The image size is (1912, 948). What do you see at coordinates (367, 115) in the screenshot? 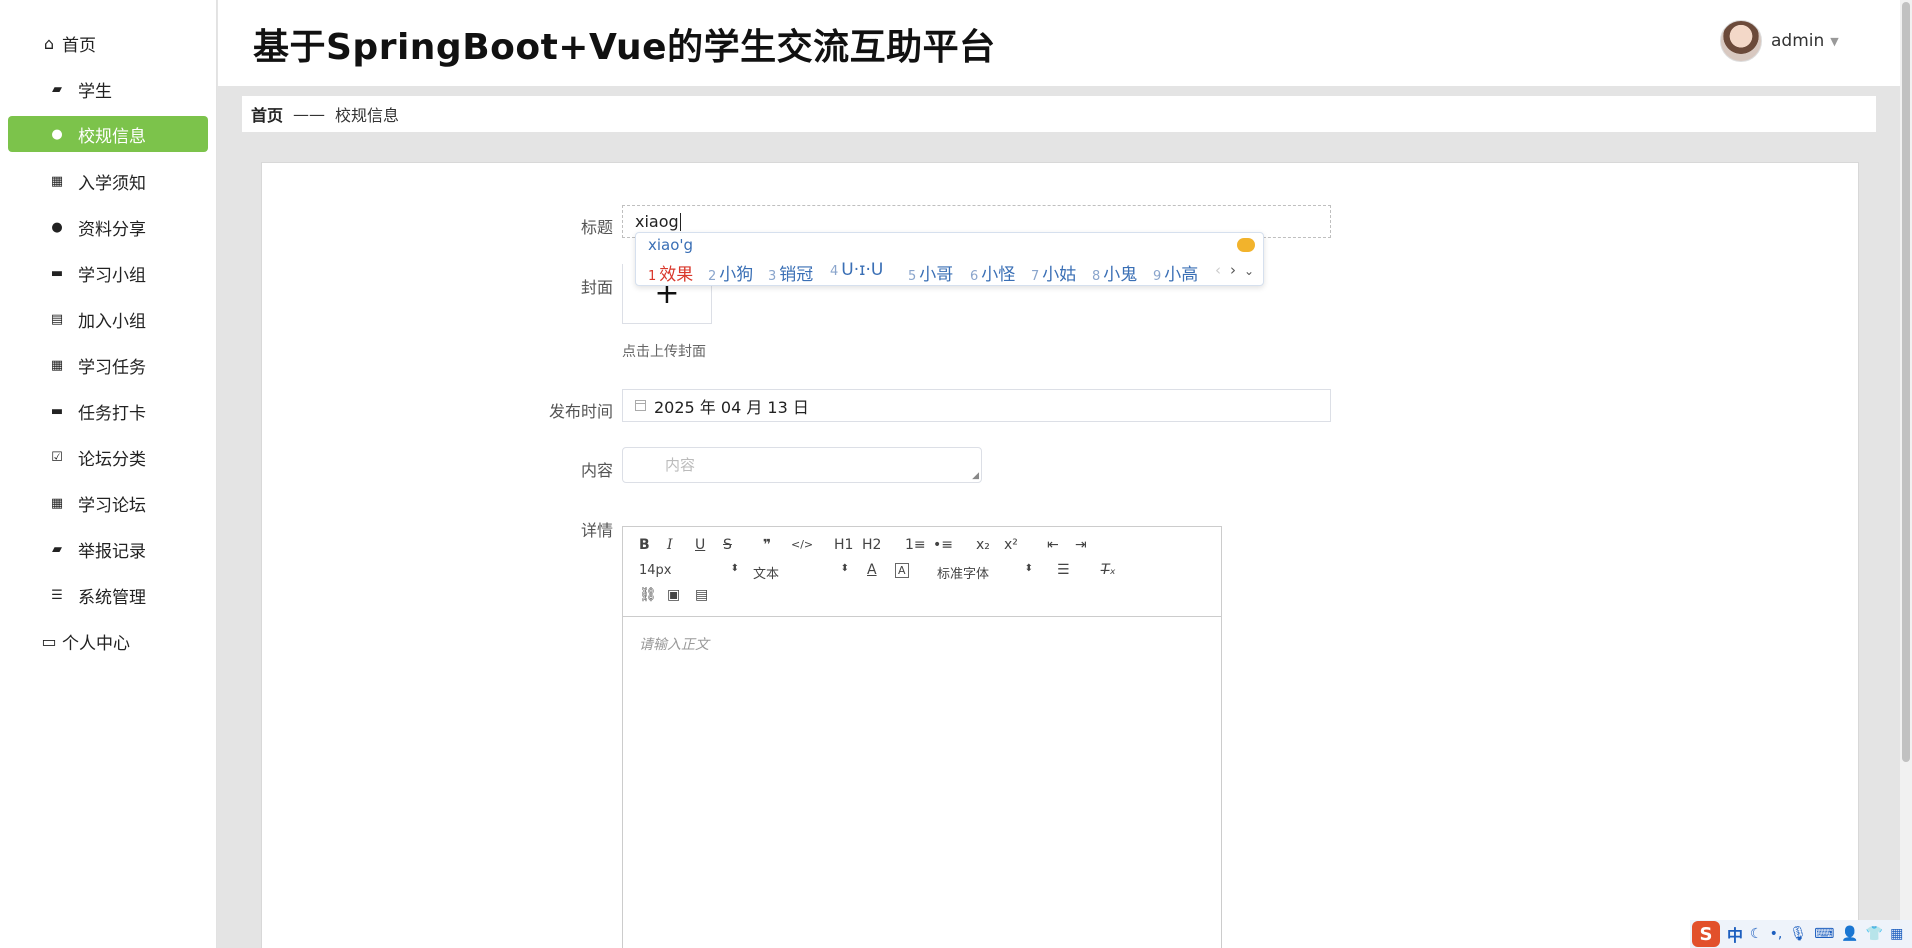
I see `breadcrumb-current: 校规信息` at bounding box center [367, 115].